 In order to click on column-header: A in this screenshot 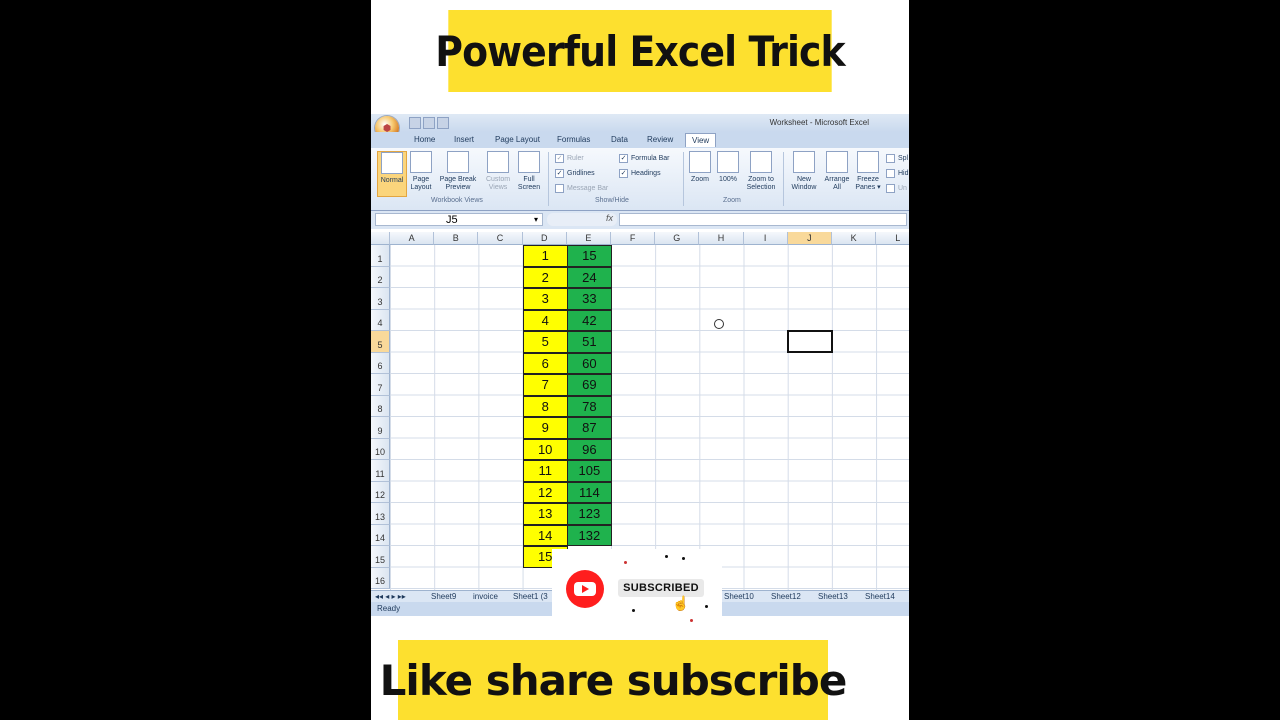, I will do `click(412, 238)`.